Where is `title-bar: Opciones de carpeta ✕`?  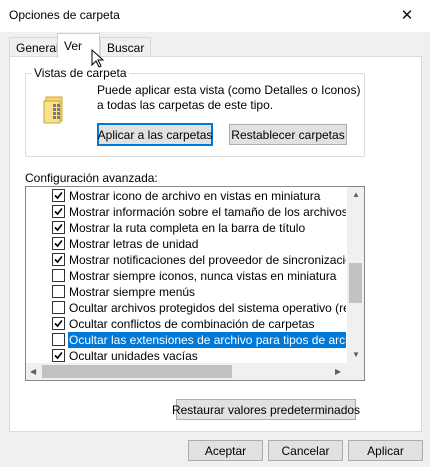
title-bar: Opciones de carpeta ✕ is located at coordinates (215, 16).